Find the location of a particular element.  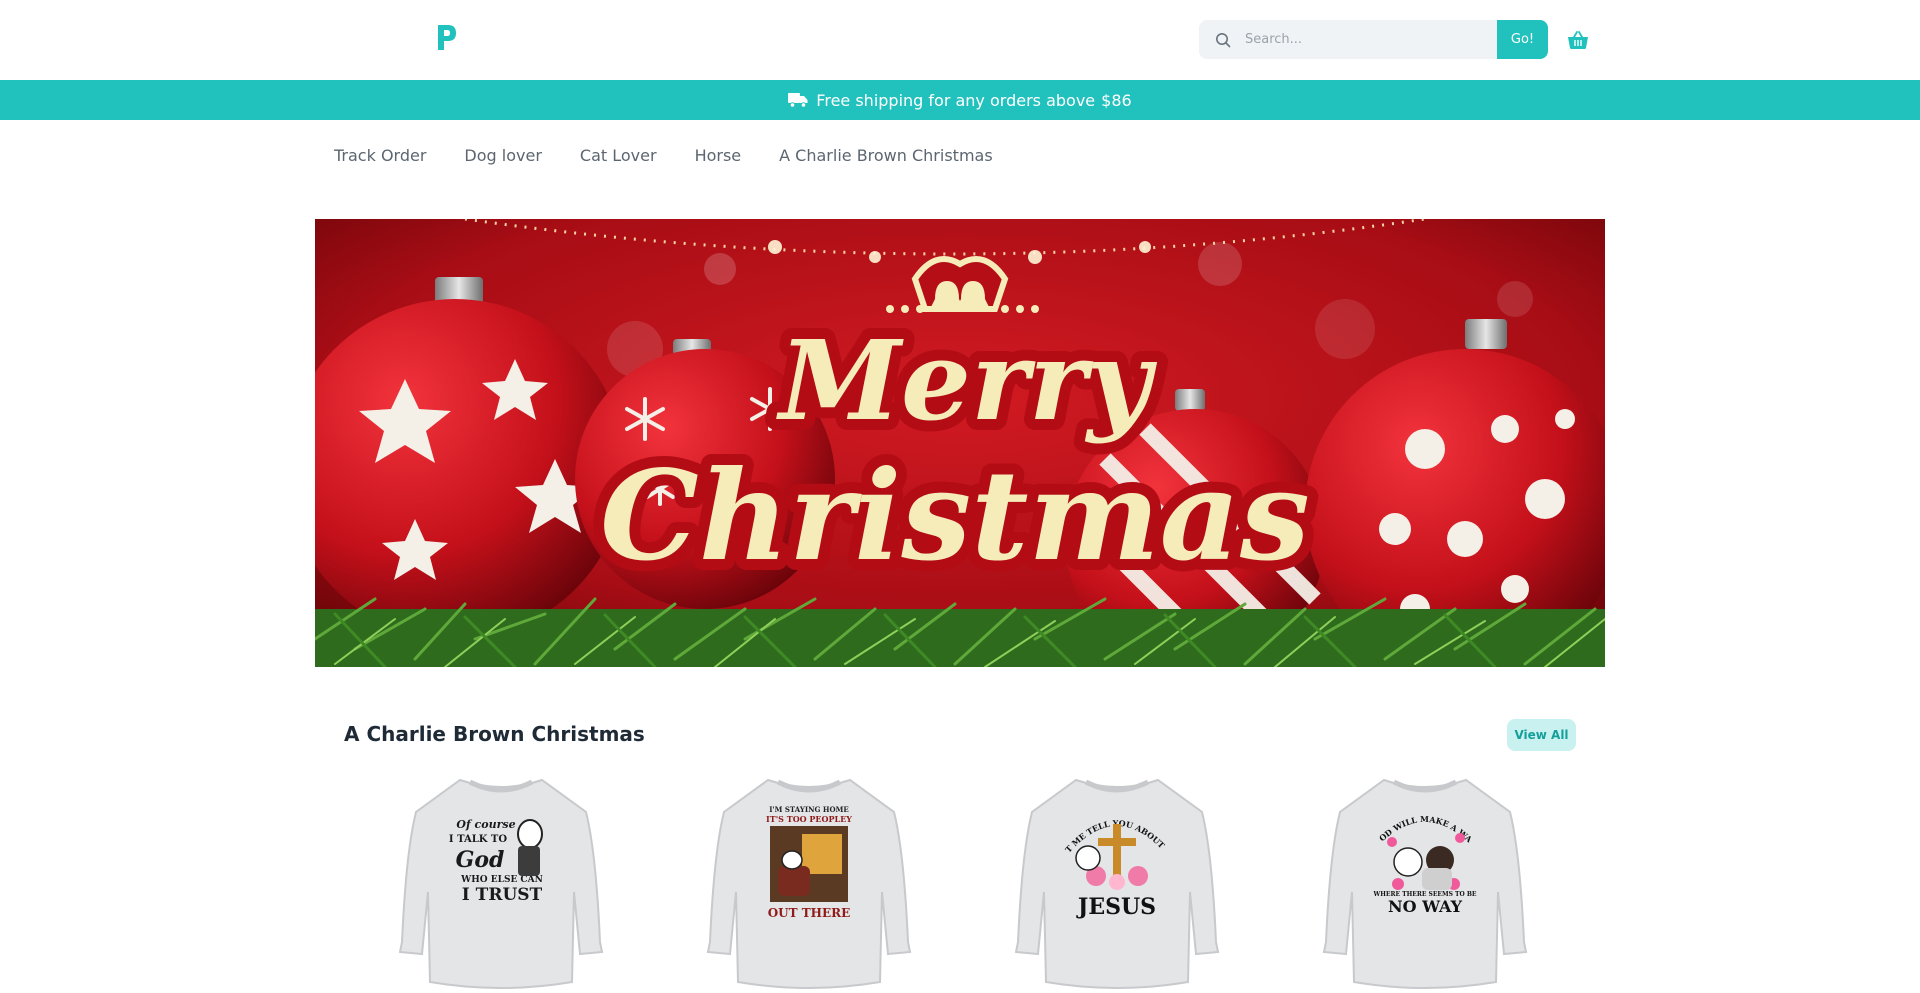

promo-amount: $86 is located at coordinates (1116, 100).